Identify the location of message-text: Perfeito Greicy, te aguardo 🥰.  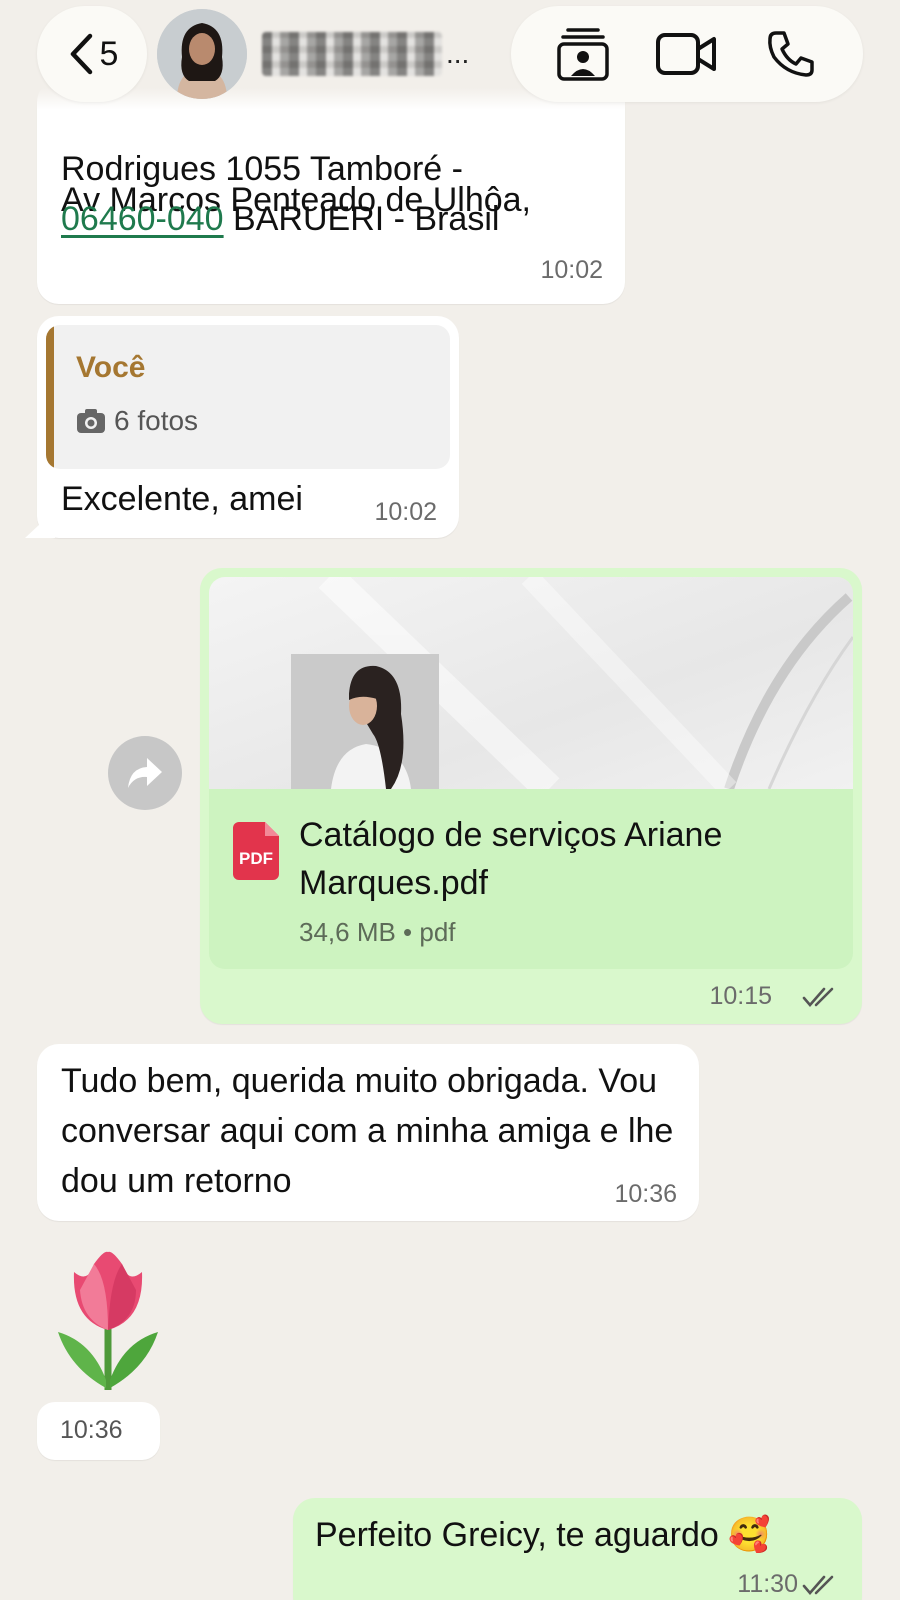
(543, 1535).